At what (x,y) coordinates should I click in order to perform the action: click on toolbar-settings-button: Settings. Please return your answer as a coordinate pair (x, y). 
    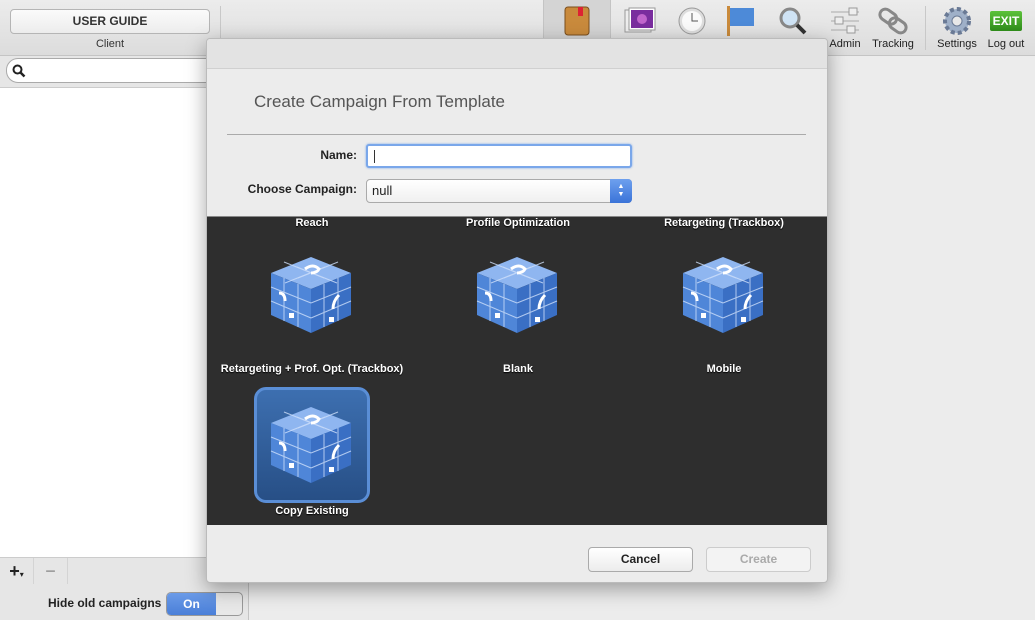
    Looking at the image, I should click on (957, 27).